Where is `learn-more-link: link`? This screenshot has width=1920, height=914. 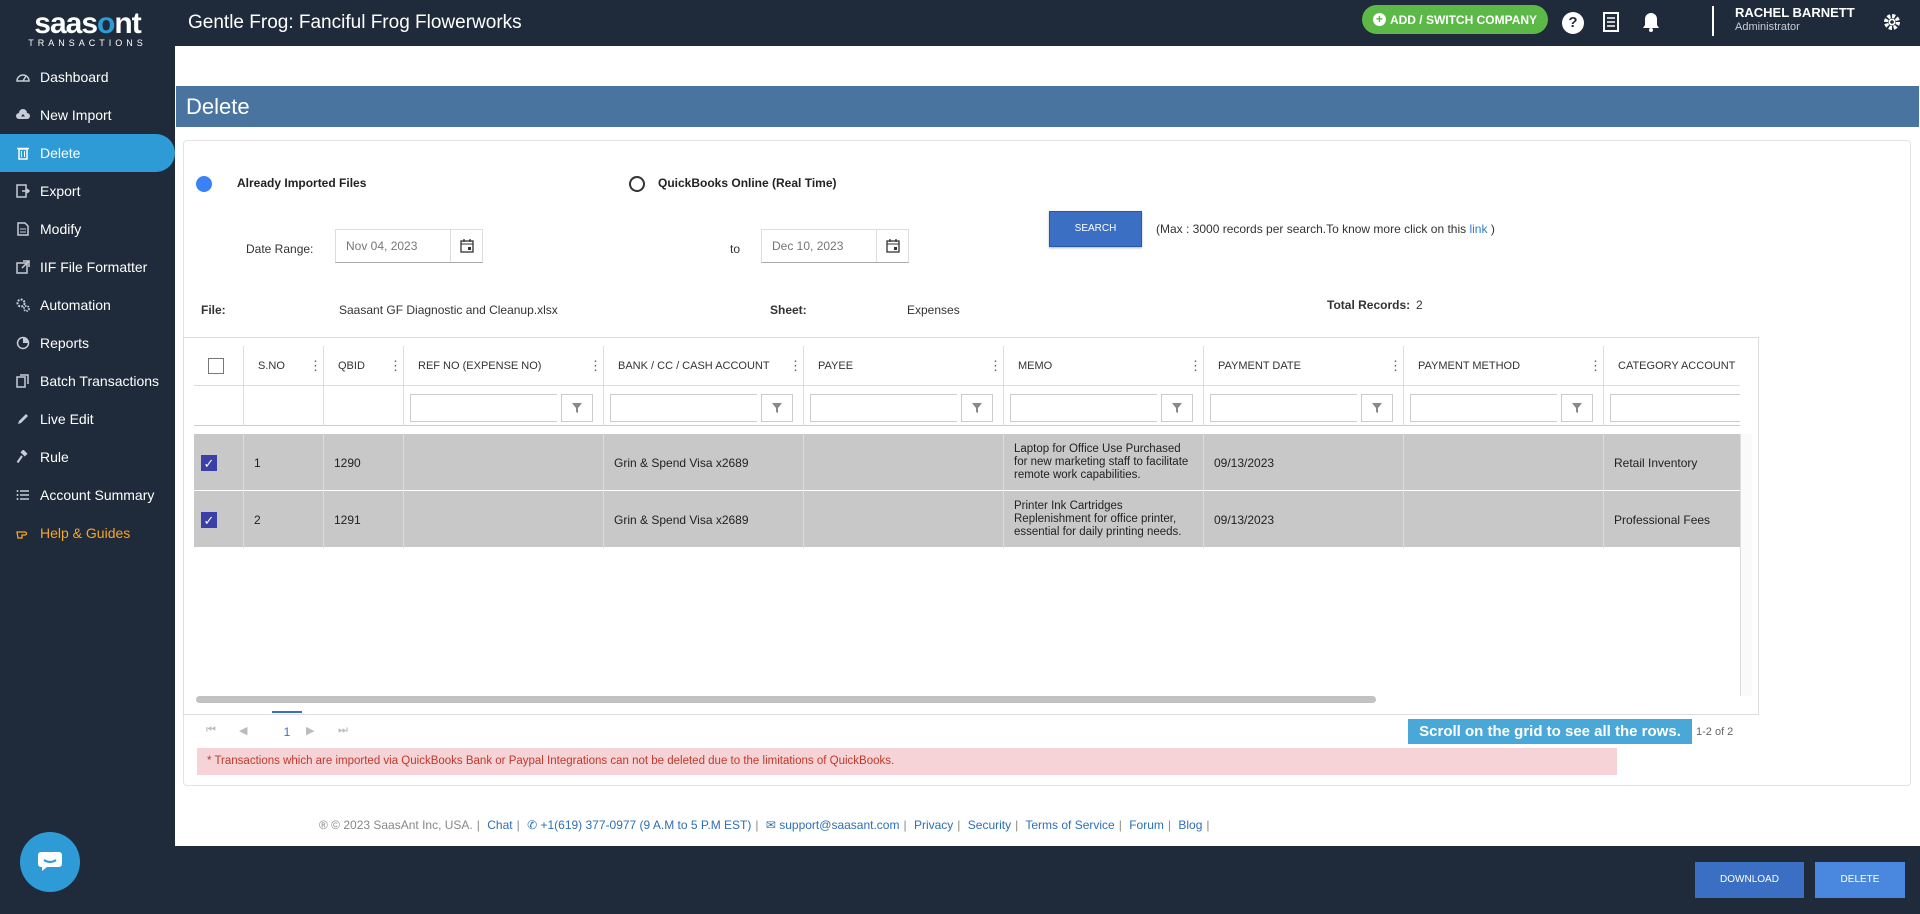 learn-more-link: link is located at coordinates (1478, 229).